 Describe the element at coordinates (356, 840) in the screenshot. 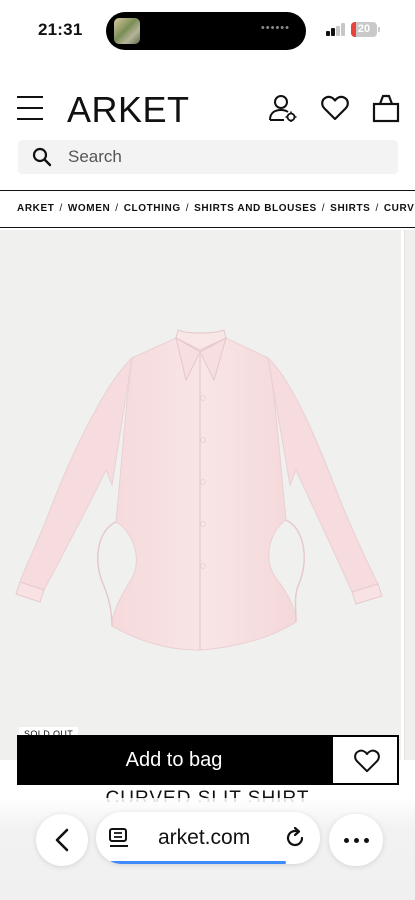

I see `more-options-button` at that location.